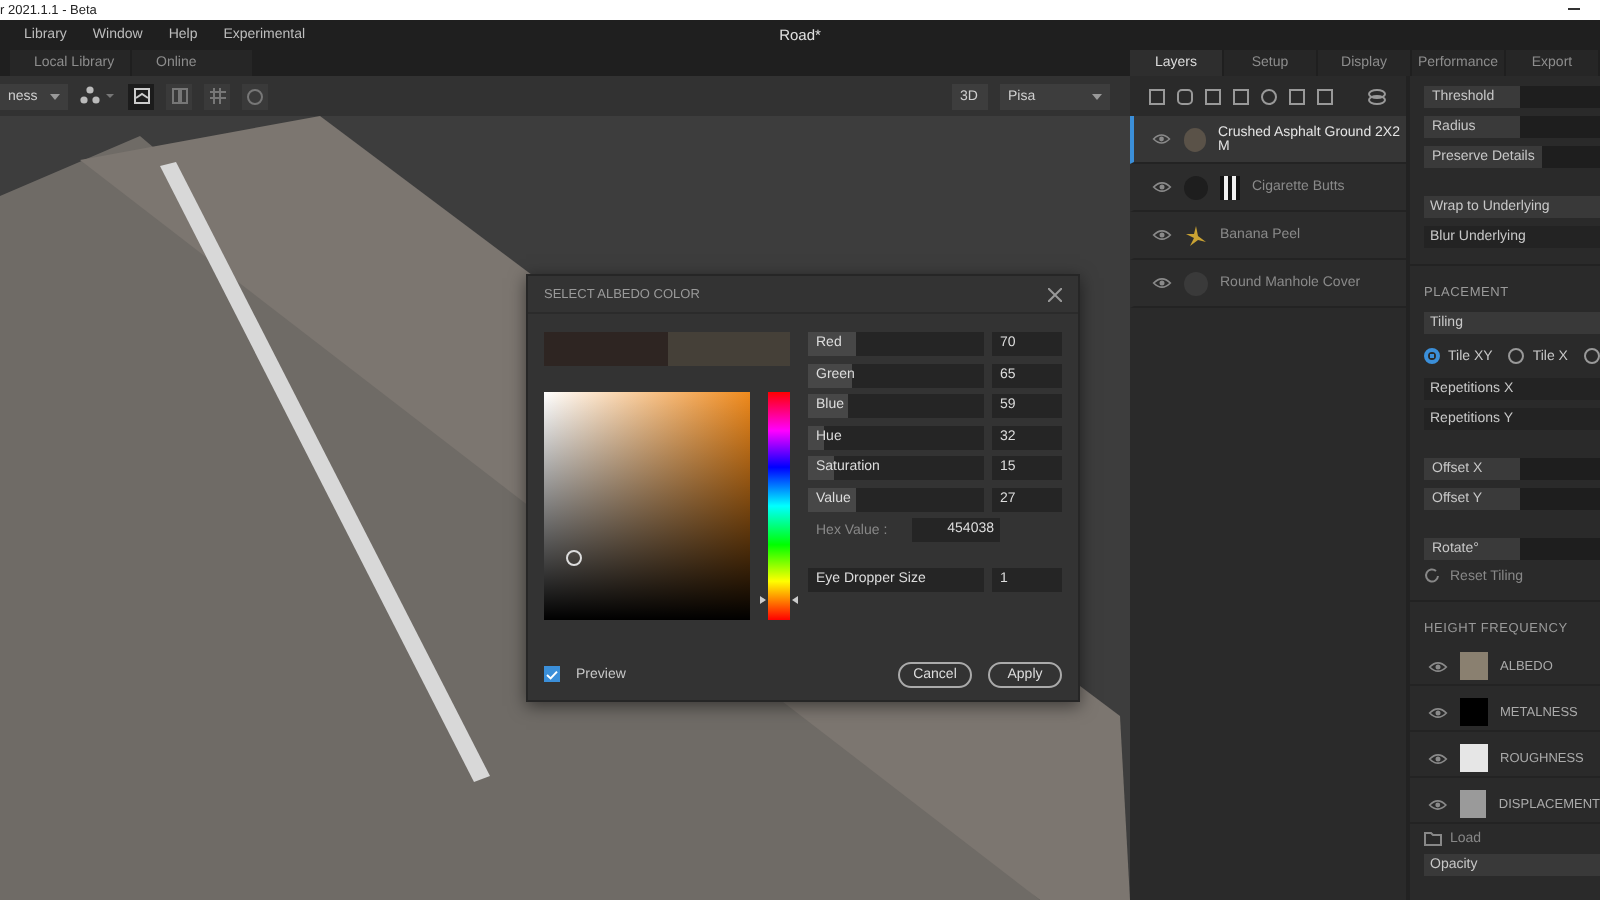 This screenshot has height=900, width=1600. What do you see at coordinates (1230, 187) in the screenshot?
I see `mask-thumbnail` at bounding box center [1230, 187].